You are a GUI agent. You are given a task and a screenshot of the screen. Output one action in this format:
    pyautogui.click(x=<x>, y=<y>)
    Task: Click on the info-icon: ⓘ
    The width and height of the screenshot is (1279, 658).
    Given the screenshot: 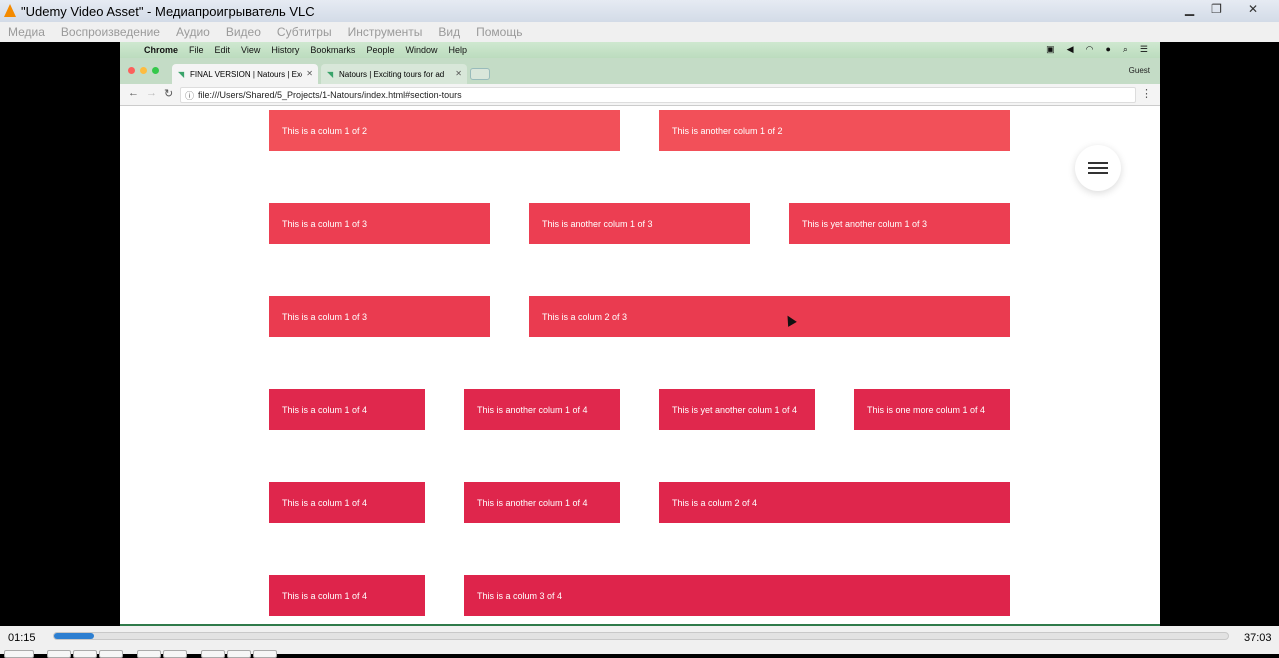 What is the action you would take?
    pyautogui.click(x=189, y=95)
    